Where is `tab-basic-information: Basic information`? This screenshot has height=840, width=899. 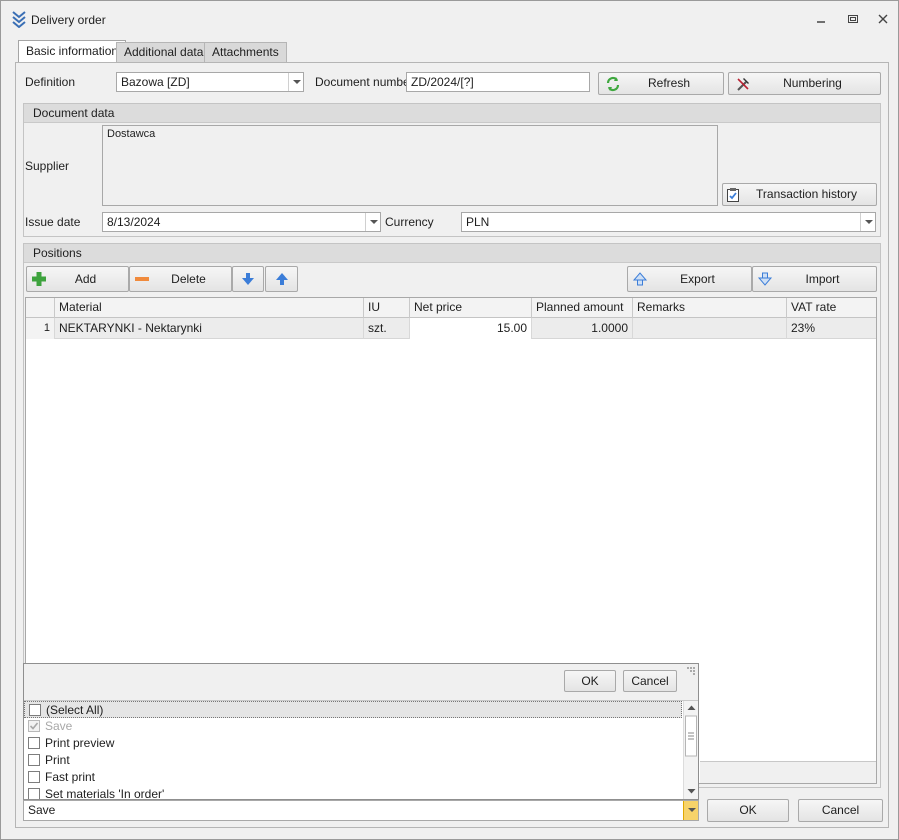 tab-basic-information: Basic information is located at coordinates (72, 52).